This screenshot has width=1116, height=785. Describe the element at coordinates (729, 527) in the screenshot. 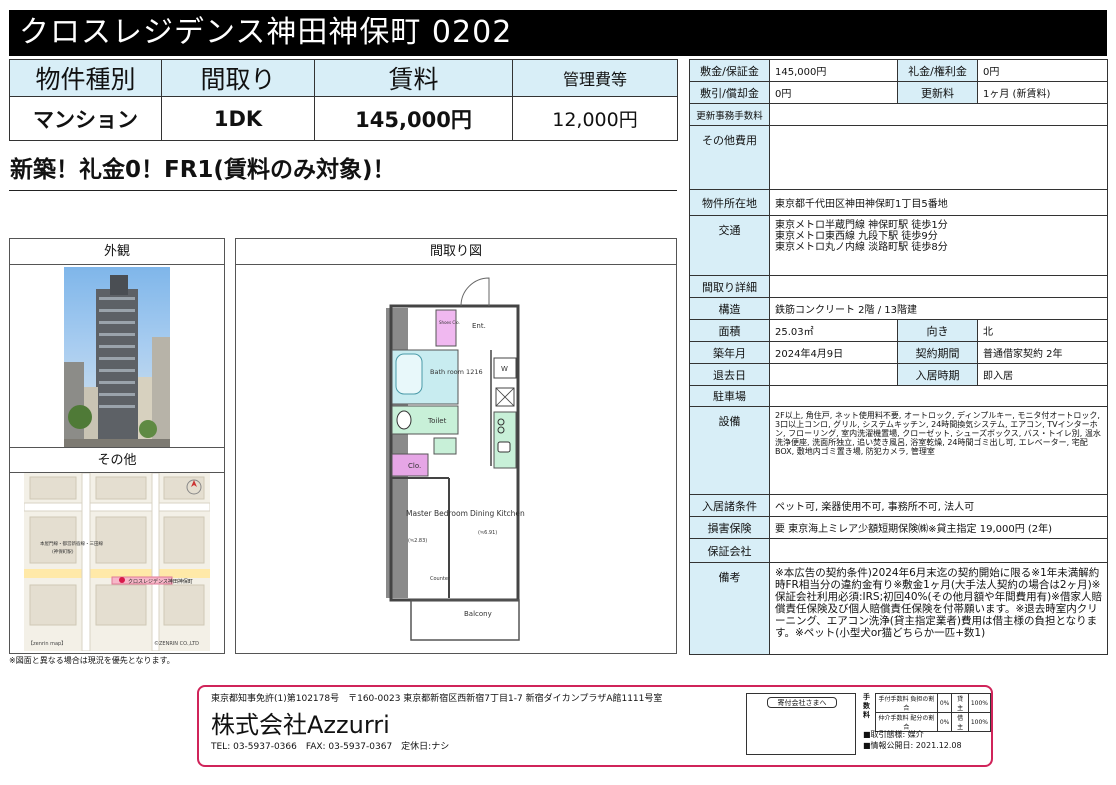

I see `insurance-label: 損害保険` at that location.